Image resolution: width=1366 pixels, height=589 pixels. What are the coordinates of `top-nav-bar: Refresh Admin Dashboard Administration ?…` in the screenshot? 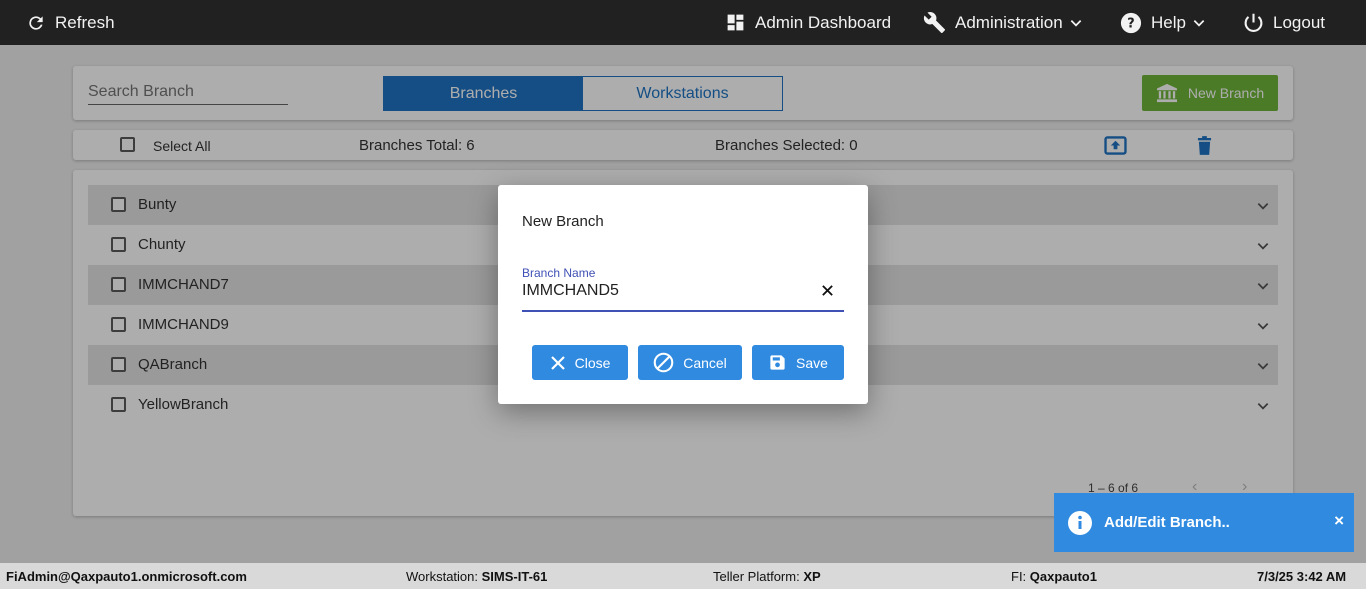 It's located at (683, 22).